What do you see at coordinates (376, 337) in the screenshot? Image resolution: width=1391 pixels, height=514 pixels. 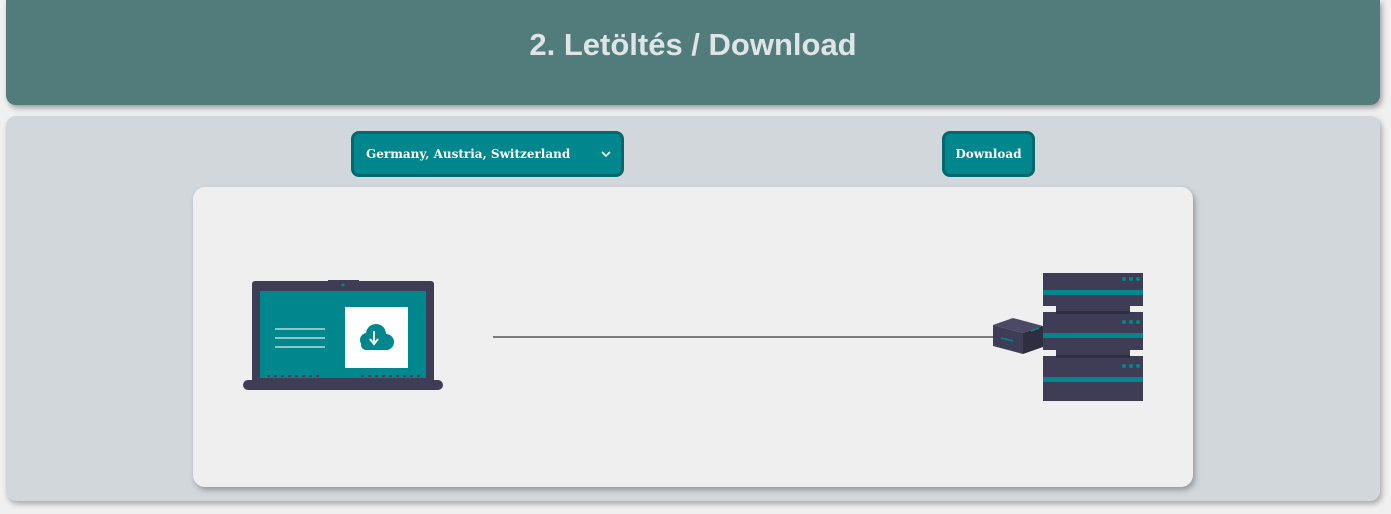 I see `cloud-download-icon` at bounding box center [376, 337].